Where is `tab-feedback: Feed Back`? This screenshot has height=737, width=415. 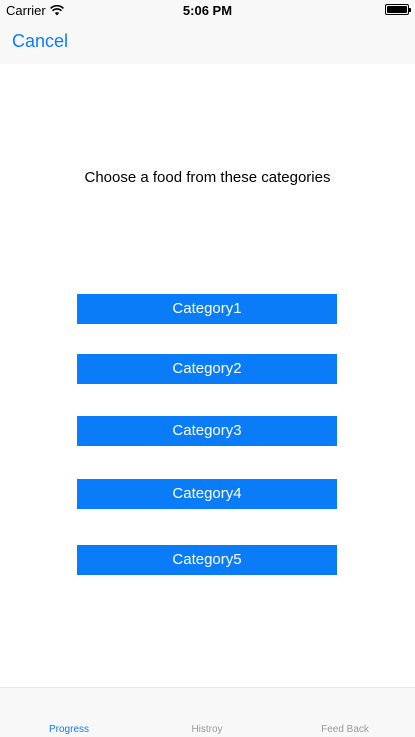 tab-feedback: Feed Back is located at coordinates (345, 729).